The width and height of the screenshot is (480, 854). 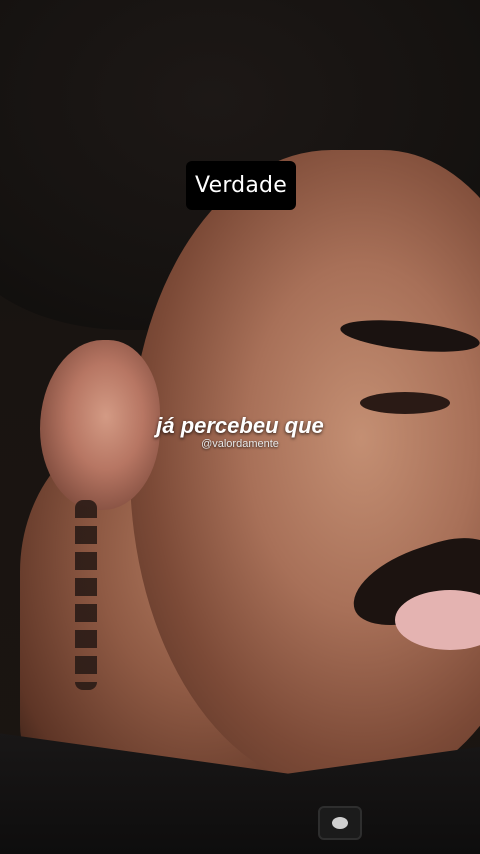 I want to click on title-pill: Verdade, so click(x=241, y=185).